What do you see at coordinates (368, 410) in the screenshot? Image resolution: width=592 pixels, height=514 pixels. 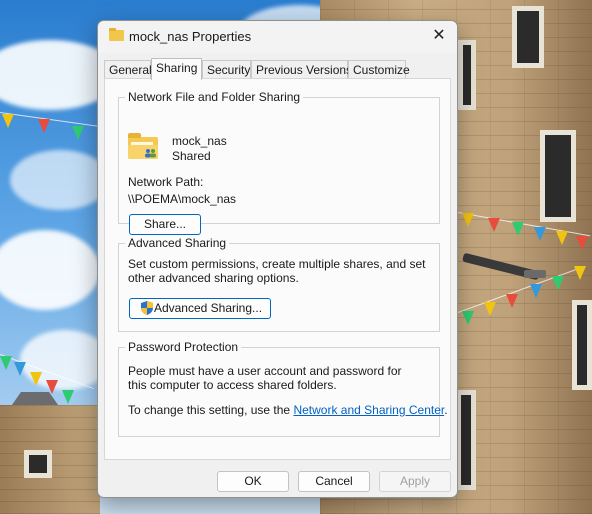 I see `network-sharing-center-link: Network and Sharing Center` at bounding box center [368, 410].